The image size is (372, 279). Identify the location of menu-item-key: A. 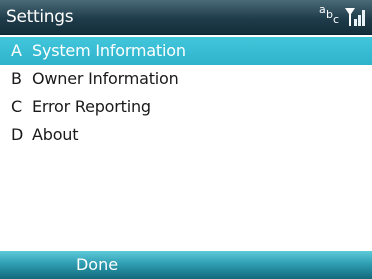
(16, 50).